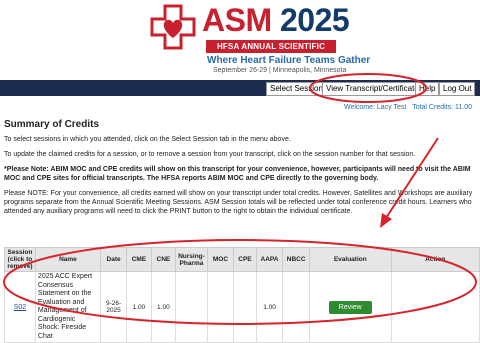 This screenshot has height=343, width=480. I want to click on review-button: Review, so click(350, 307).